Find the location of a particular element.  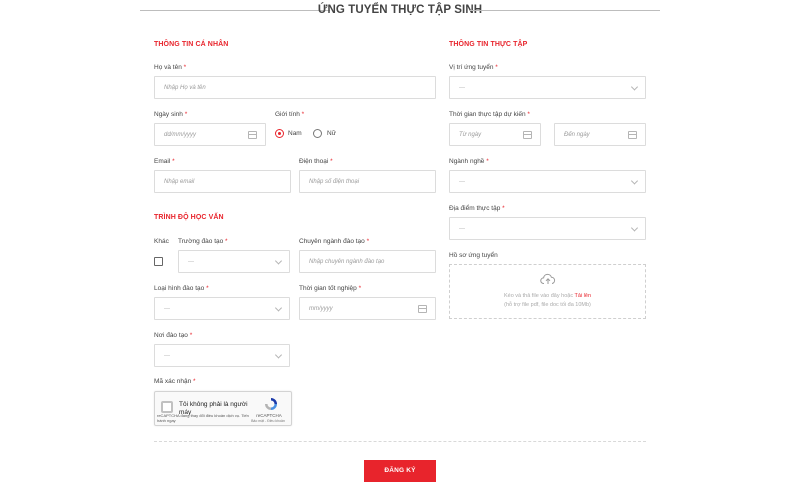

title-divider-right is located at coordinates (565, 10).